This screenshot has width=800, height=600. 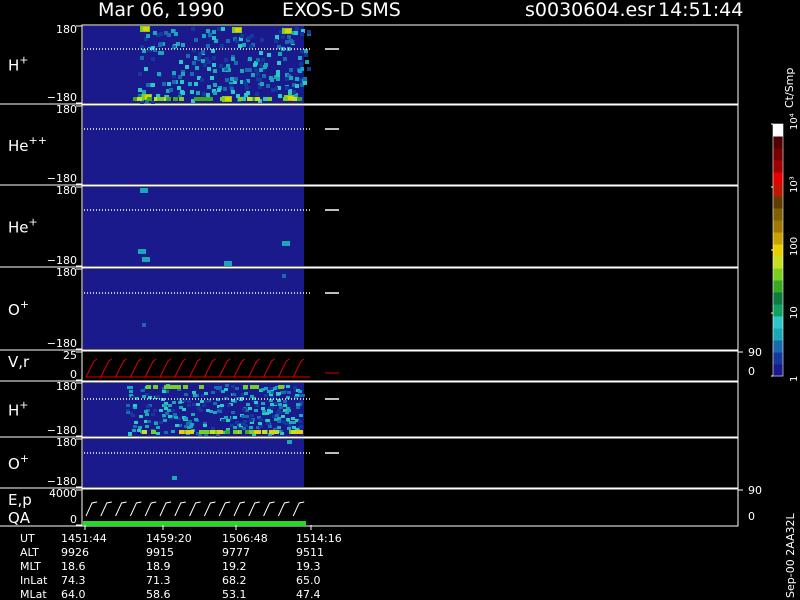 I want to click on ephemeris-value: 9511, so click(x=310, y=552).